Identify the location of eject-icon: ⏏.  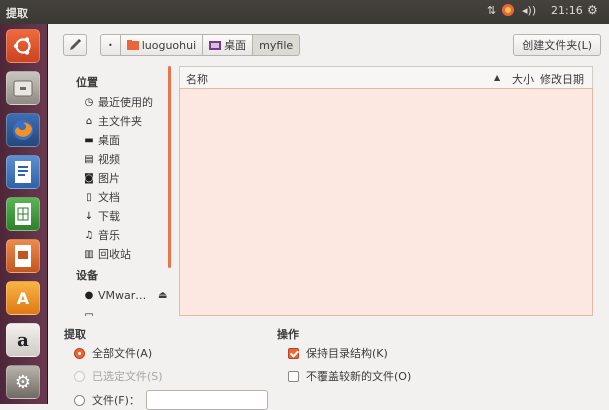
(162, 295).